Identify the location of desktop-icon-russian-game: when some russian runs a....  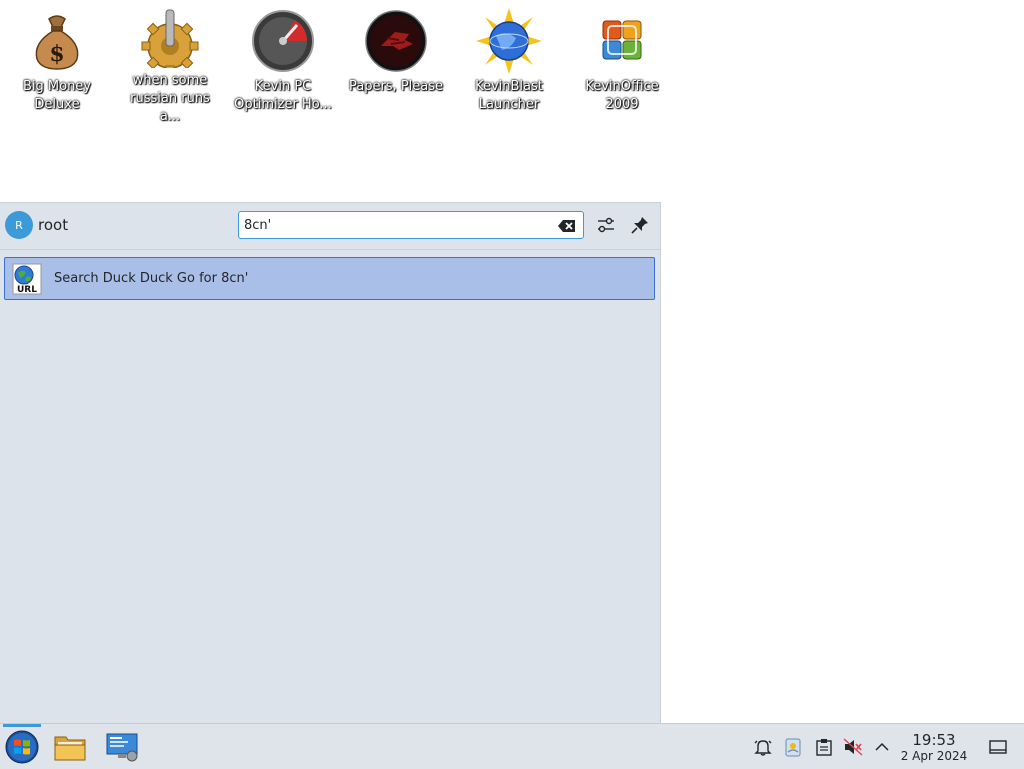
(170, 66).